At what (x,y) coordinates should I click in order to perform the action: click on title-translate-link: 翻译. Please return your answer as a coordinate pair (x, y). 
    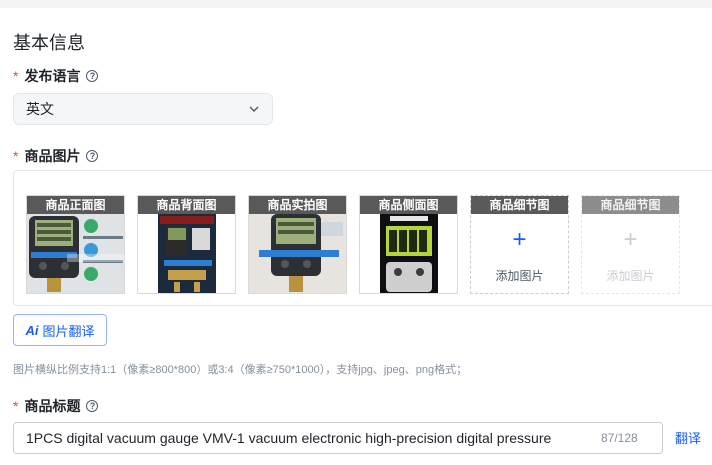
    Looking at the image, I should click on (688, 437).